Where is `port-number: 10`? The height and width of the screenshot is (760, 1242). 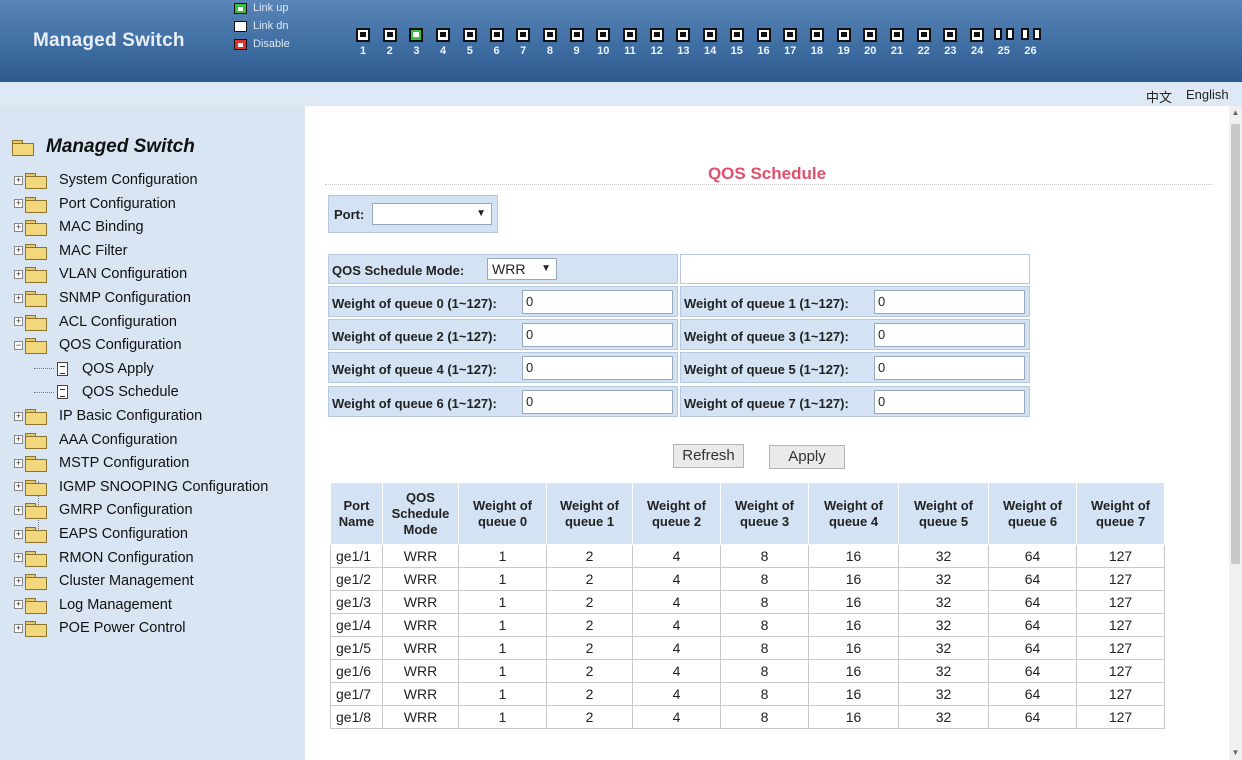 port-number: 10 is located at coordinates (603, 51).